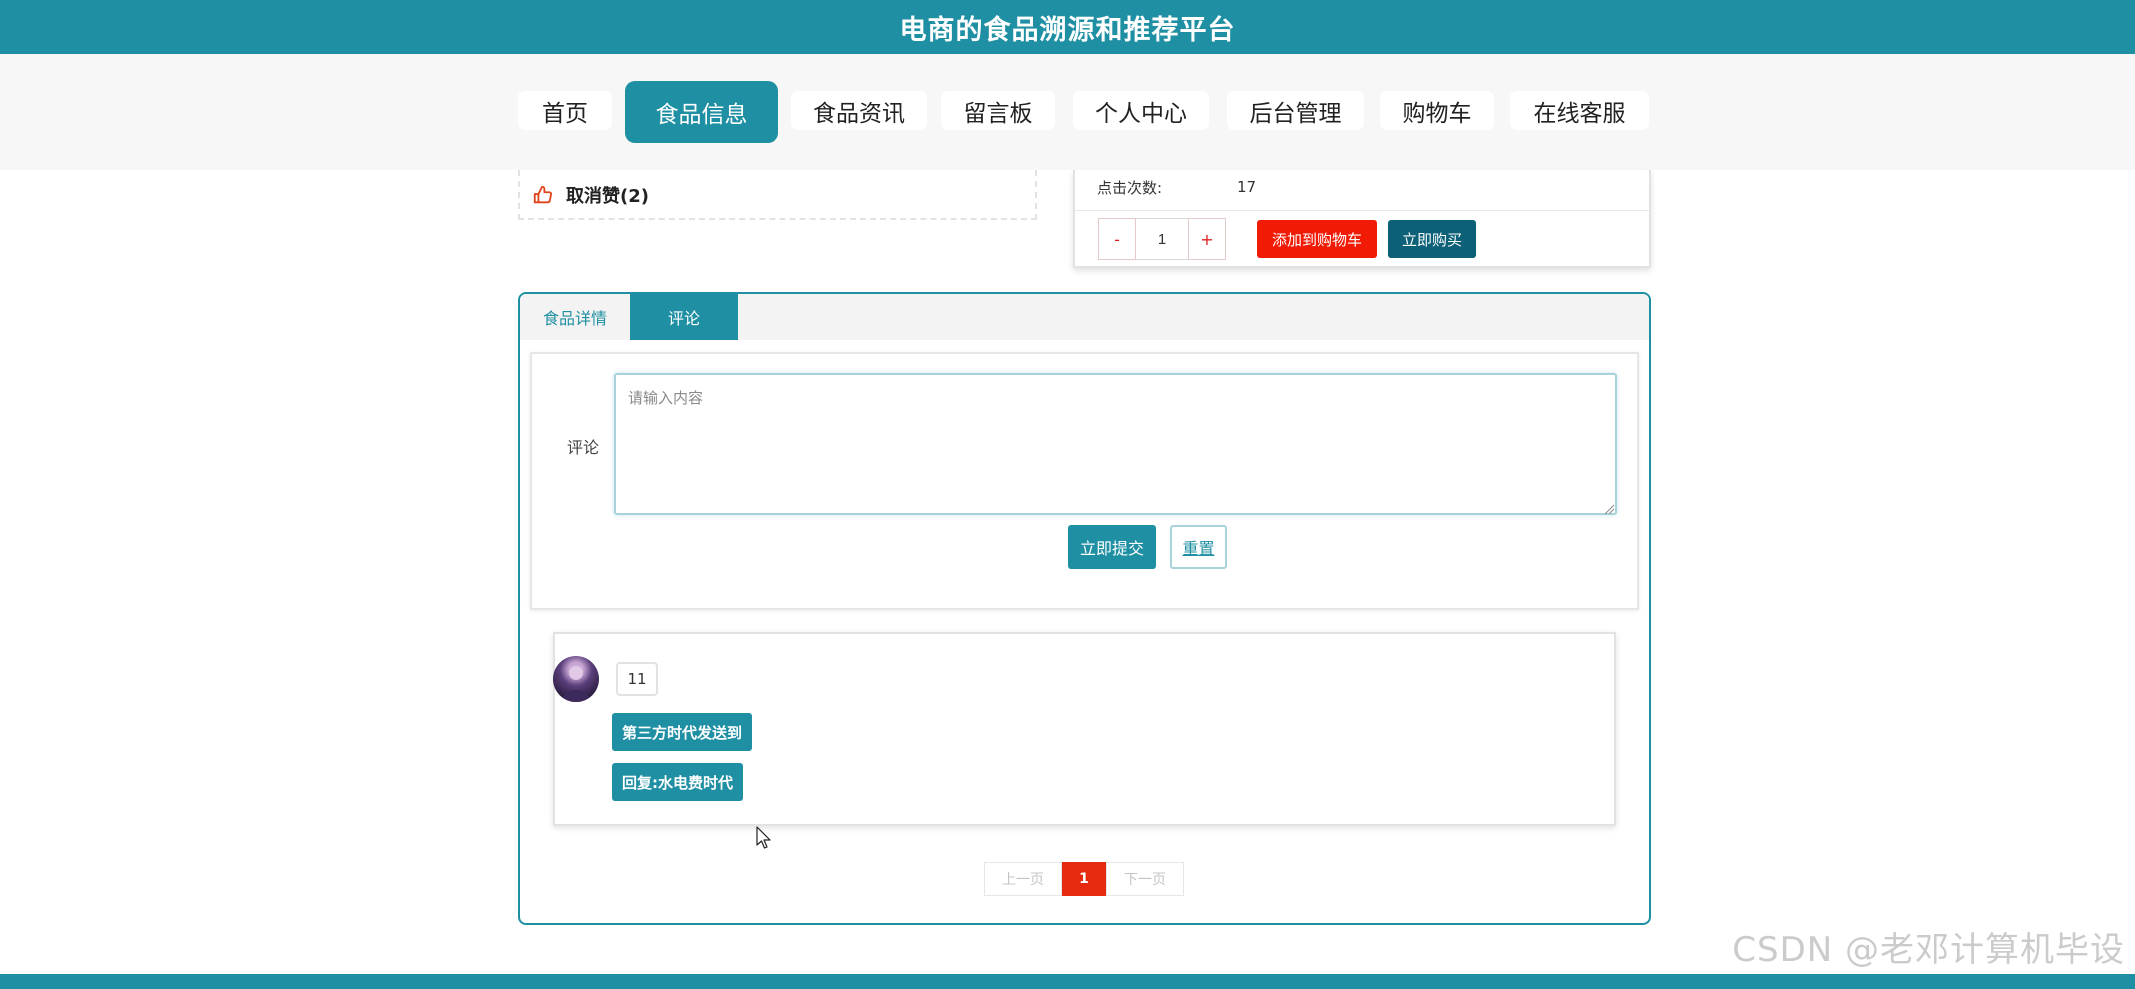 The height and width of the screenshot is (989, 2135). Describe the element at coordinates (543, 195) in the screenshot. I see `thumbs-up-icon` at that location.